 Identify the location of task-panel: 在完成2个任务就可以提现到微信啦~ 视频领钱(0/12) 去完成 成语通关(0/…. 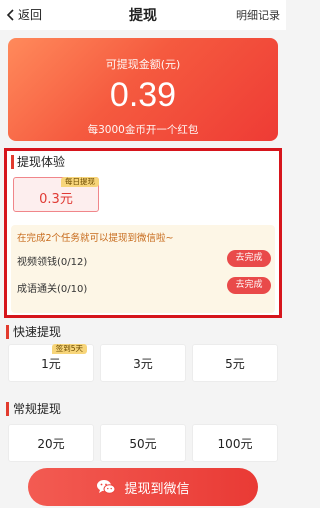
(143, 269).